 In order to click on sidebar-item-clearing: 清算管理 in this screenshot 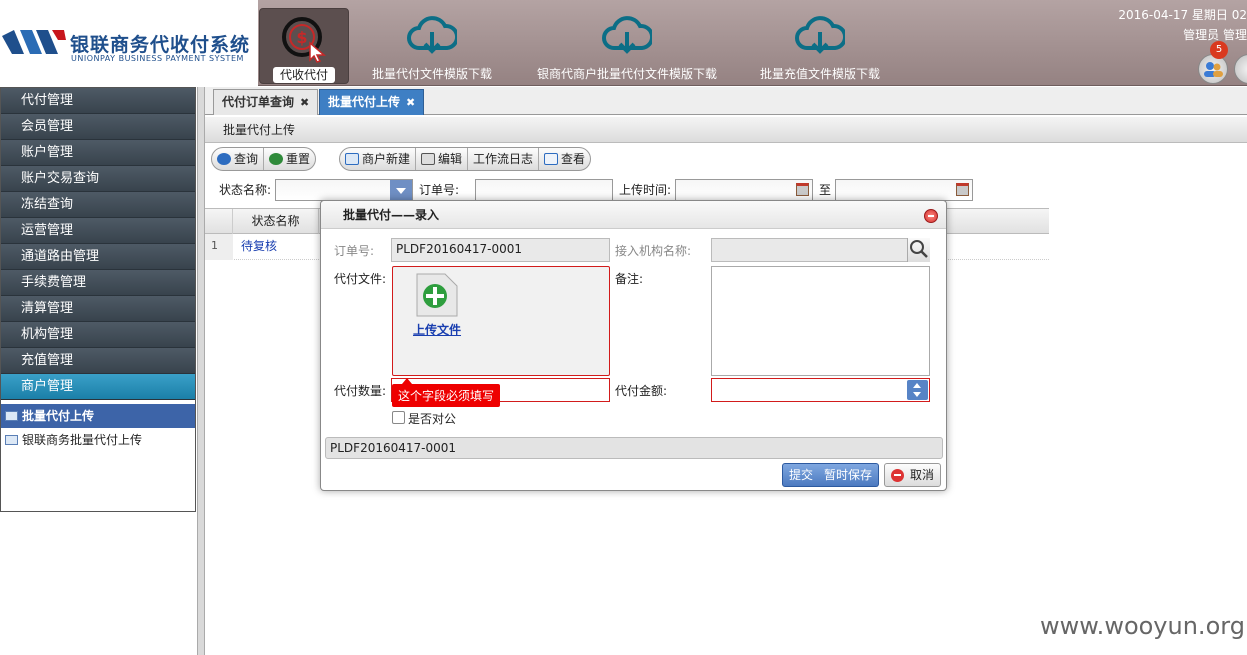, I will do `click(98, 309)`.